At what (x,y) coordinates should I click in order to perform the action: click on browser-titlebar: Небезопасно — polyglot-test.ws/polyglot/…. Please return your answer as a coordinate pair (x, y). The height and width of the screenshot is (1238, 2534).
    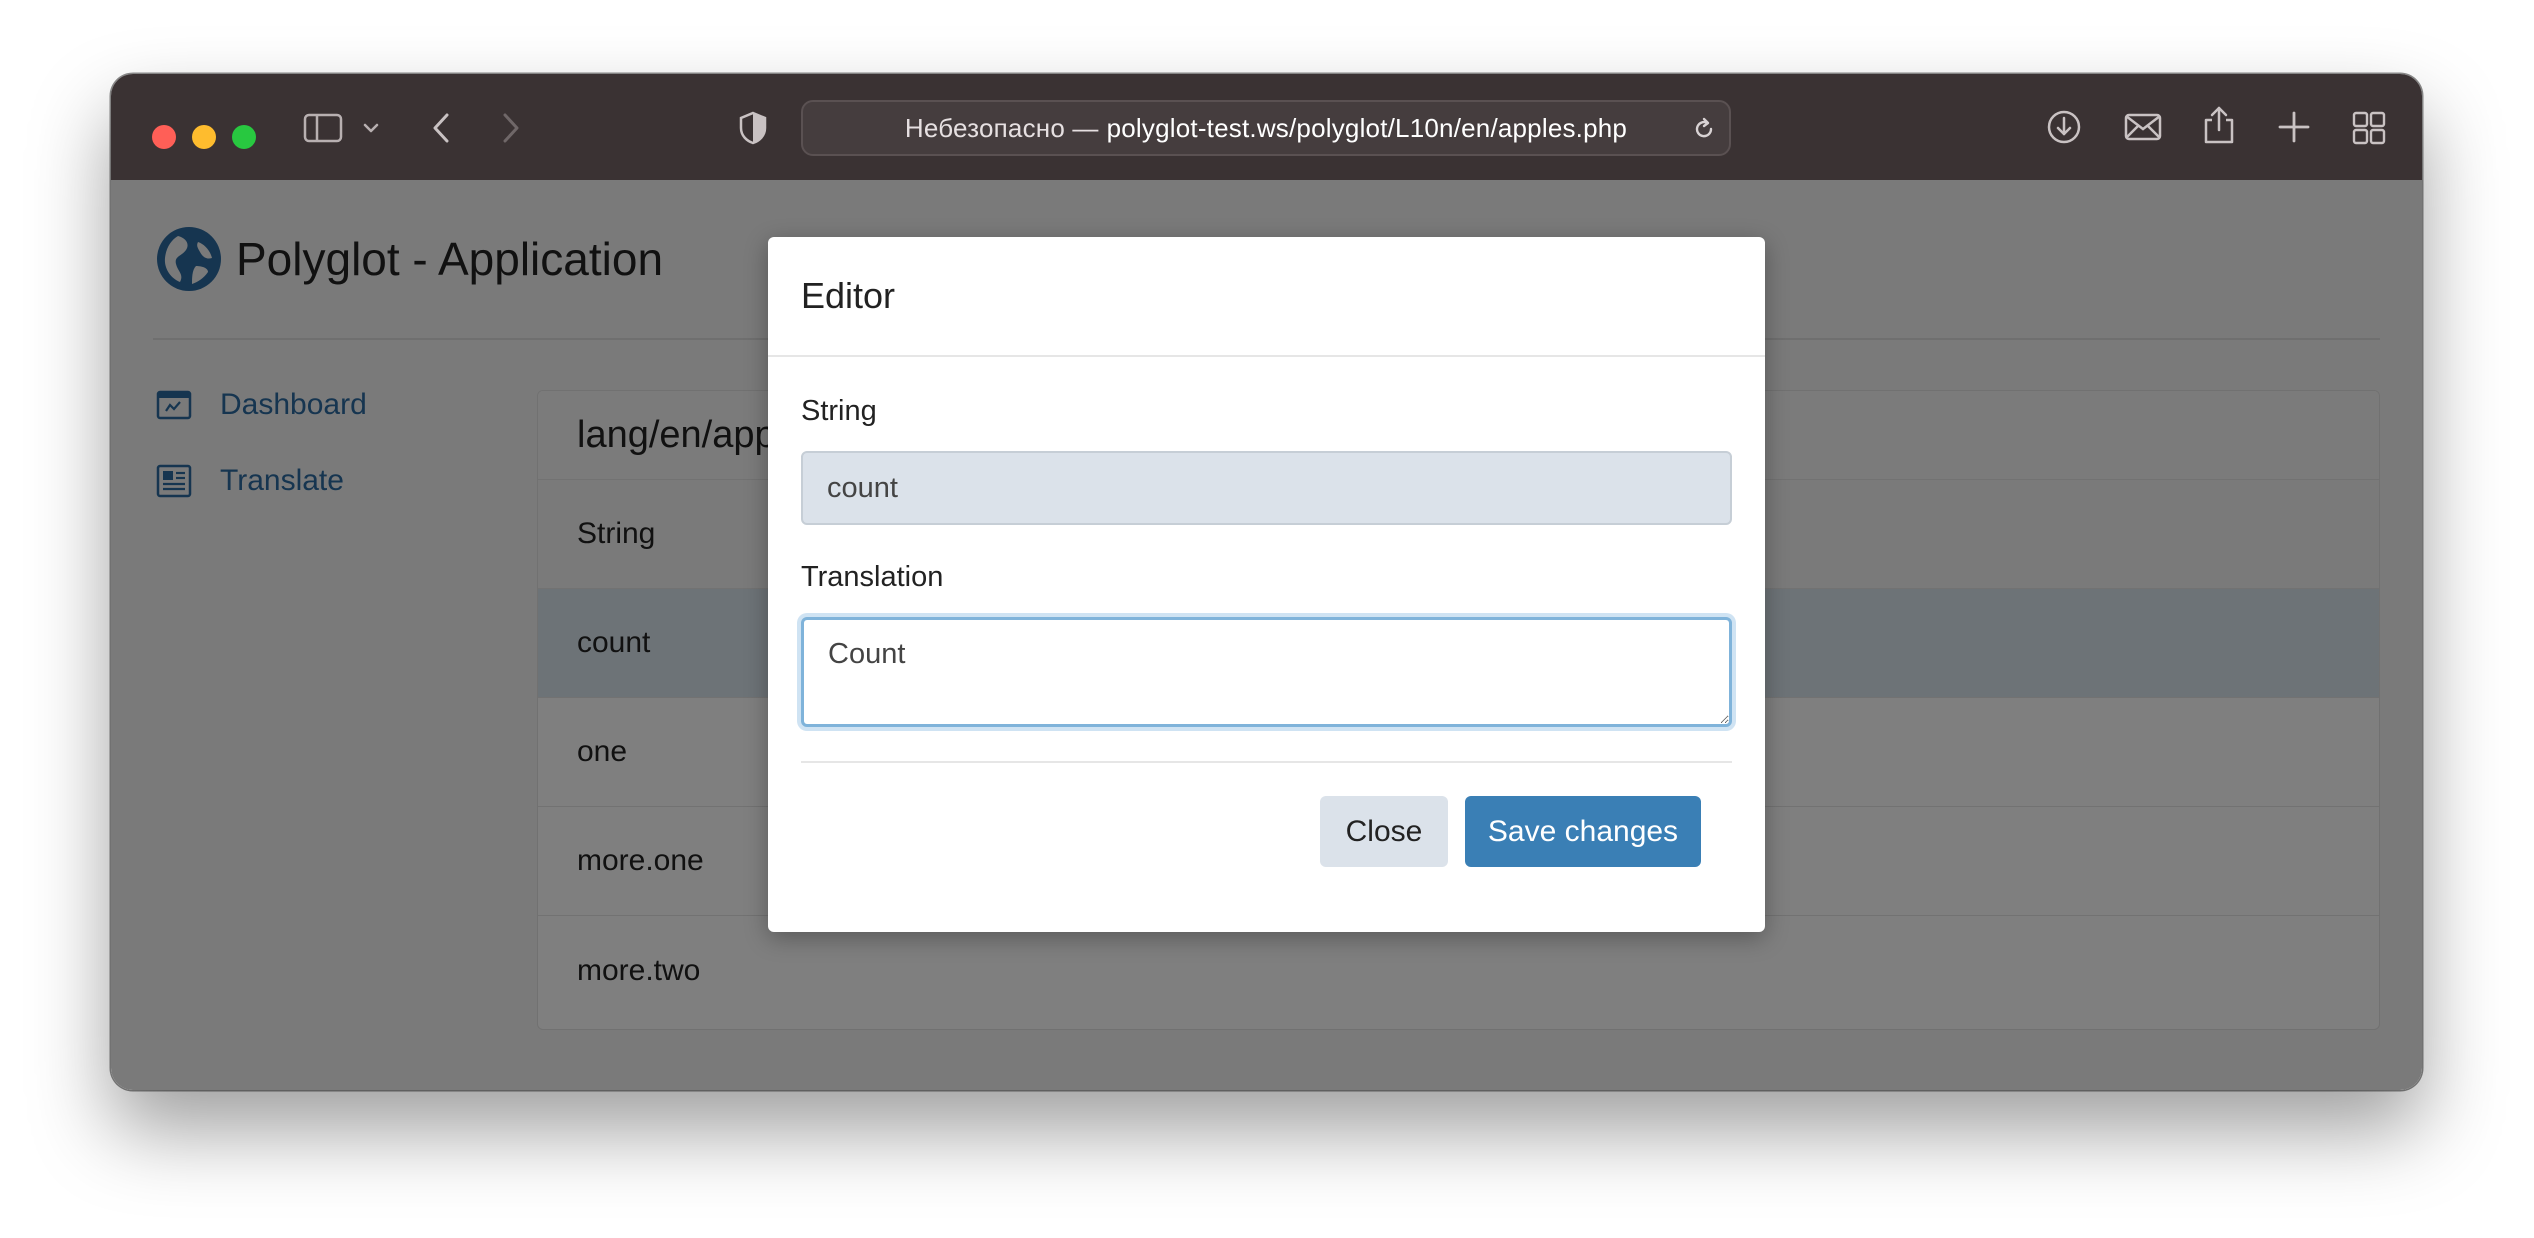
    Looking at the image, I should click on (1266, 128).